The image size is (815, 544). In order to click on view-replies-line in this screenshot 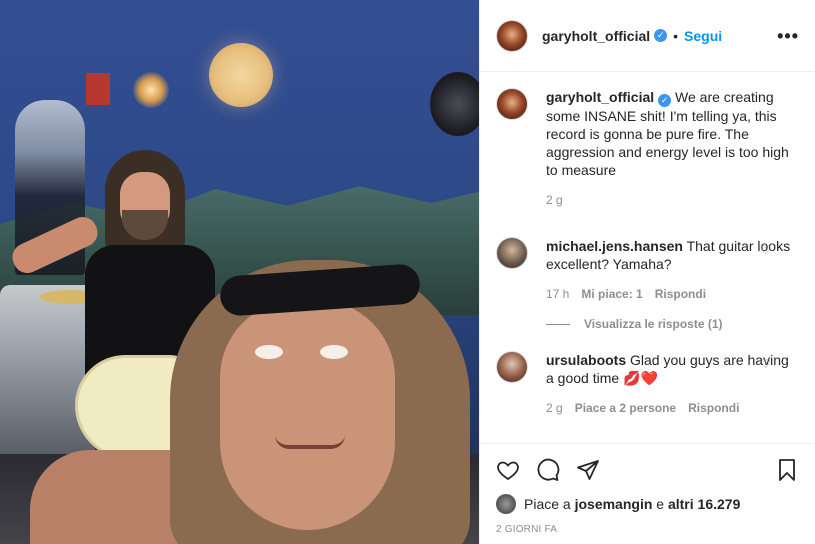, I will do `click(558, 324)`.